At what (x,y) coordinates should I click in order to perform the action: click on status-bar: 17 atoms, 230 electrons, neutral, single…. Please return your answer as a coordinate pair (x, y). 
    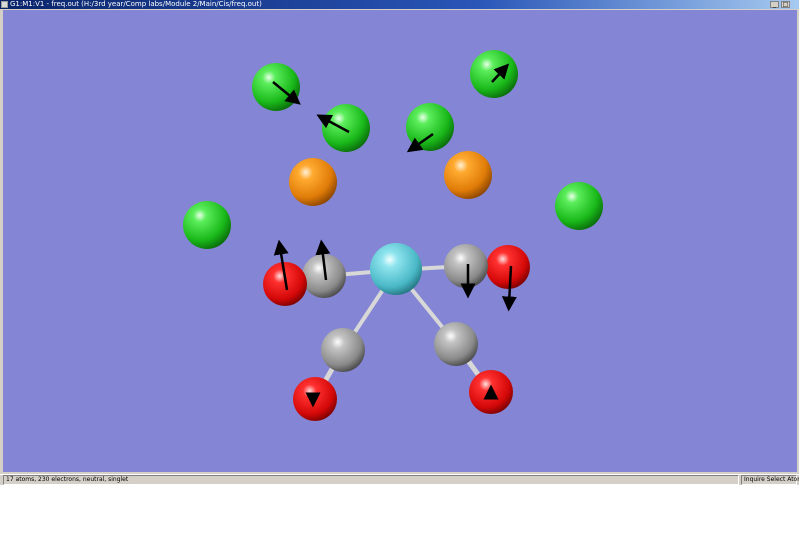
    Looking at the image, I should click on (399, 479).